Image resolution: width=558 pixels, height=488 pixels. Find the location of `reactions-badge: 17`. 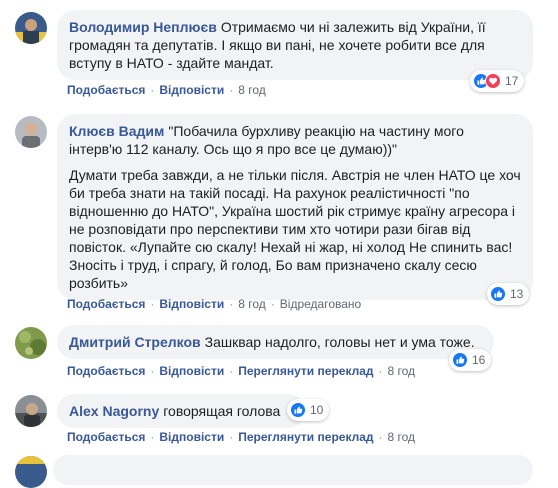

reactions-badge: 17 is located at coordinates (497, 81).